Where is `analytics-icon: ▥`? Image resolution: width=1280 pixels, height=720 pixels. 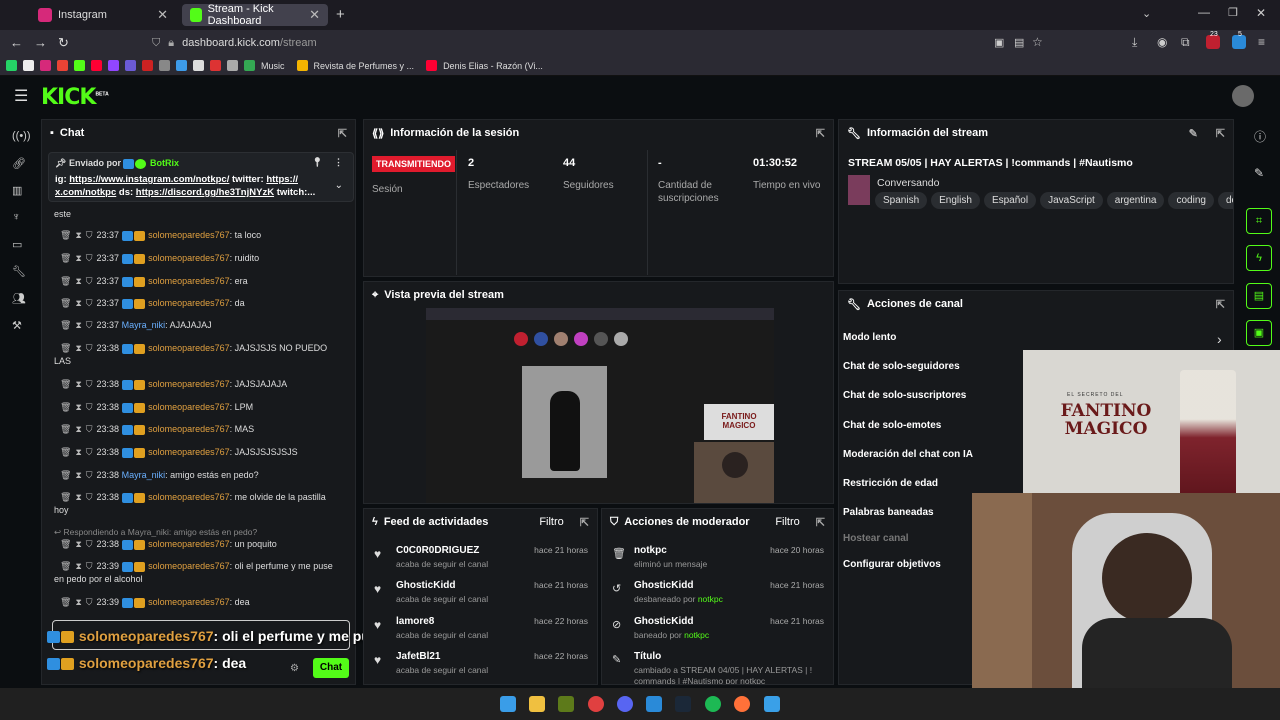
analytics-icon: ▥ is located at coordinates (19, 190).